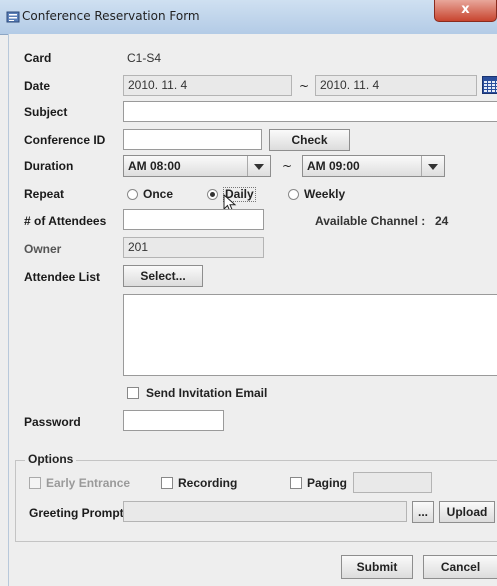 This screenshot has height=586, width=497. I want to click on duration-start-select: AM 08:00, so click(197, 166).